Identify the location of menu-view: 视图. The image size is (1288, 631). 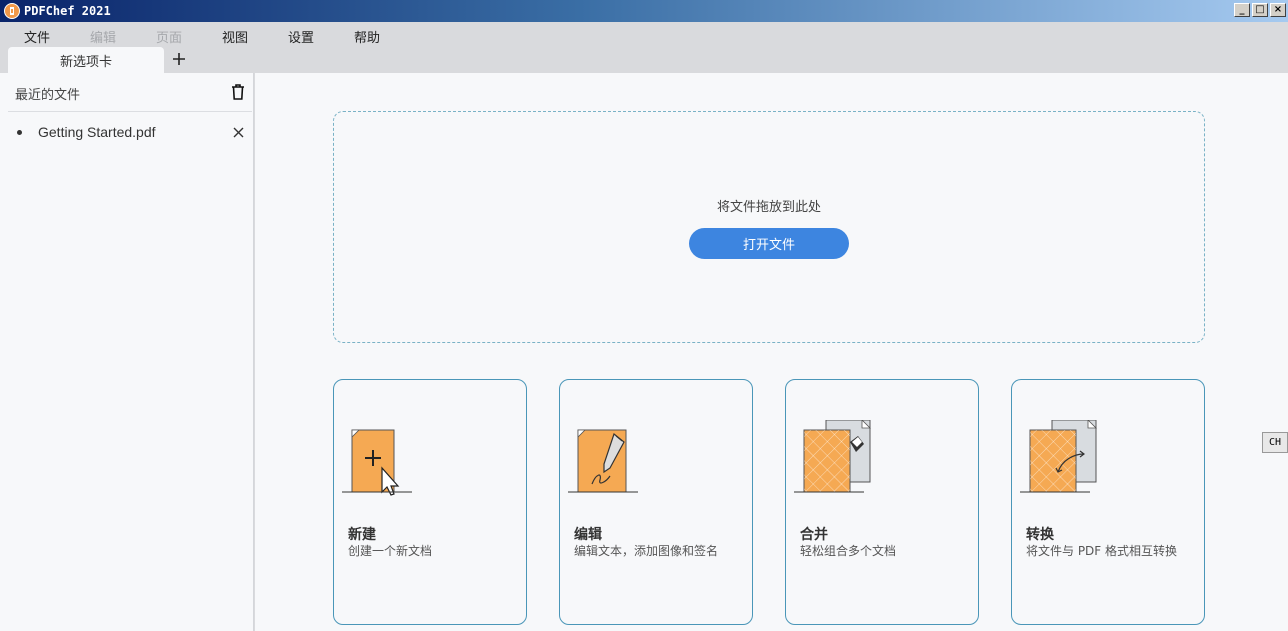
(235, 36).